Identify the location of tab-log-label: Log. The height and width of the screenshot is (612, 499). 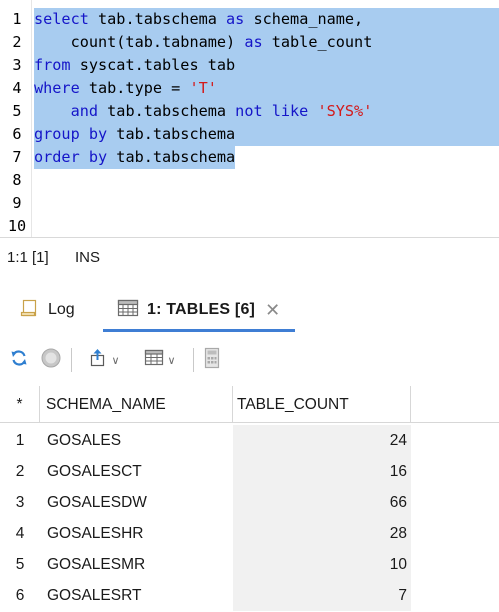
(61, 309).